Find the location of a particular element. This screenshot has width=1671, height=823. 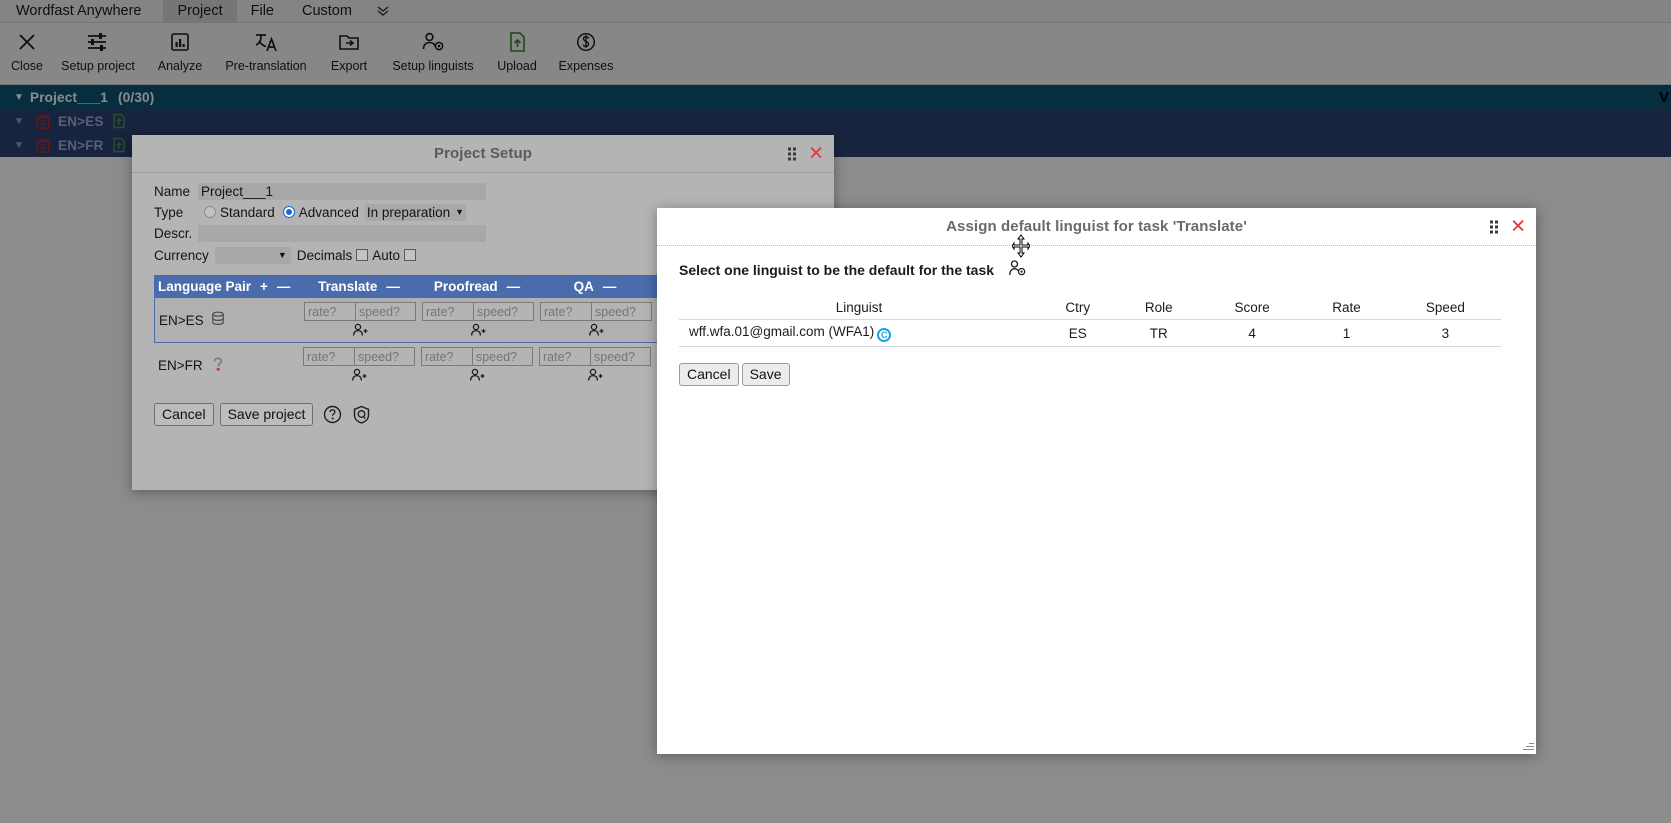

menu-item-file: File is located at coordinates (262, 11).